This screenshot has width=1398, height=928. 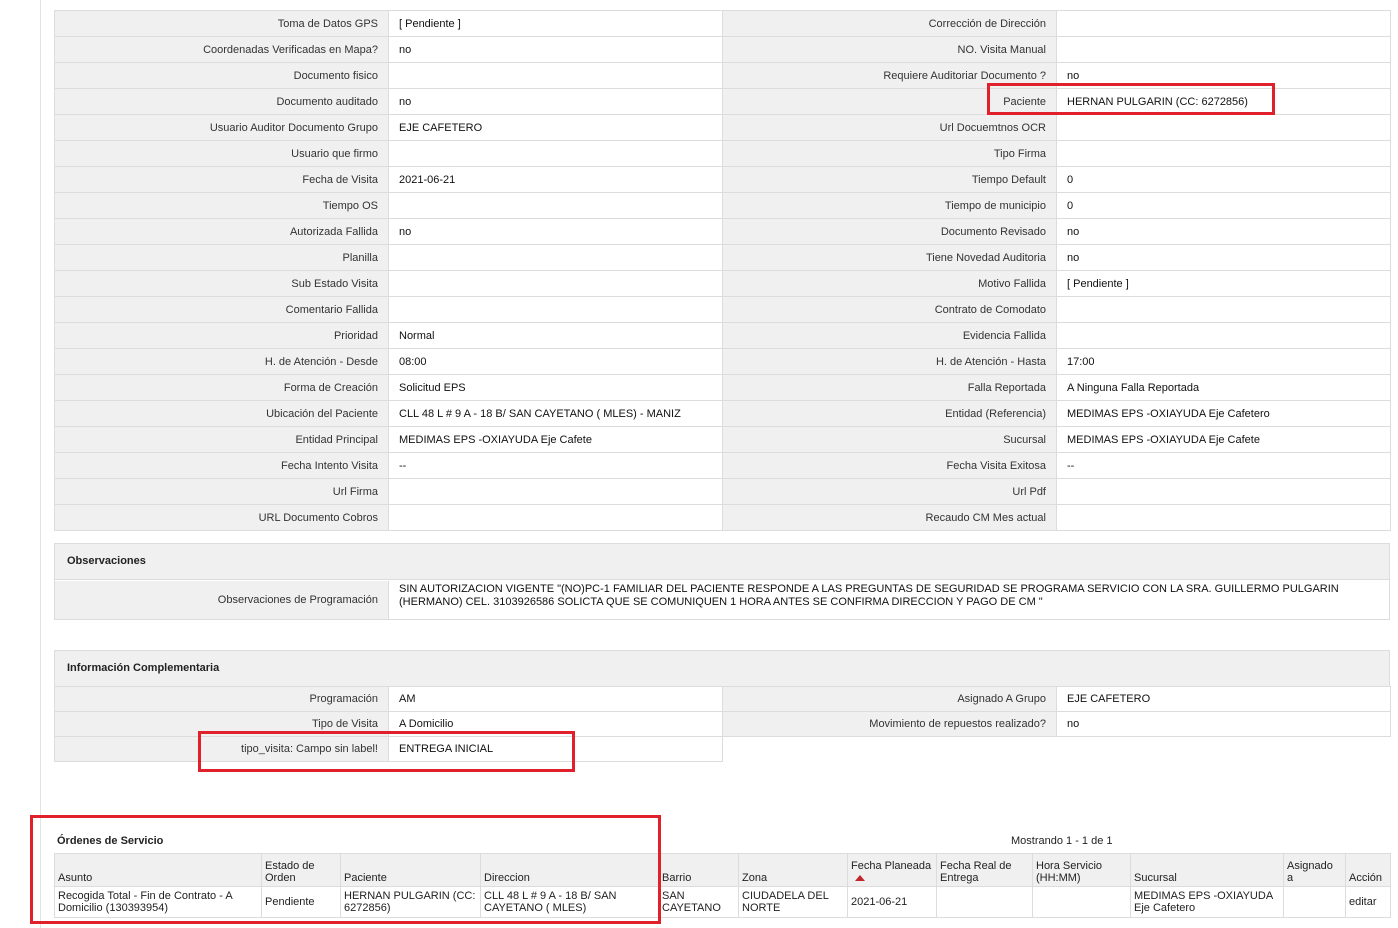 What do you see at coordinates (1131, 99) in the screenshot?
I see `highlight-paciente` at bounding box center [1131, 99].